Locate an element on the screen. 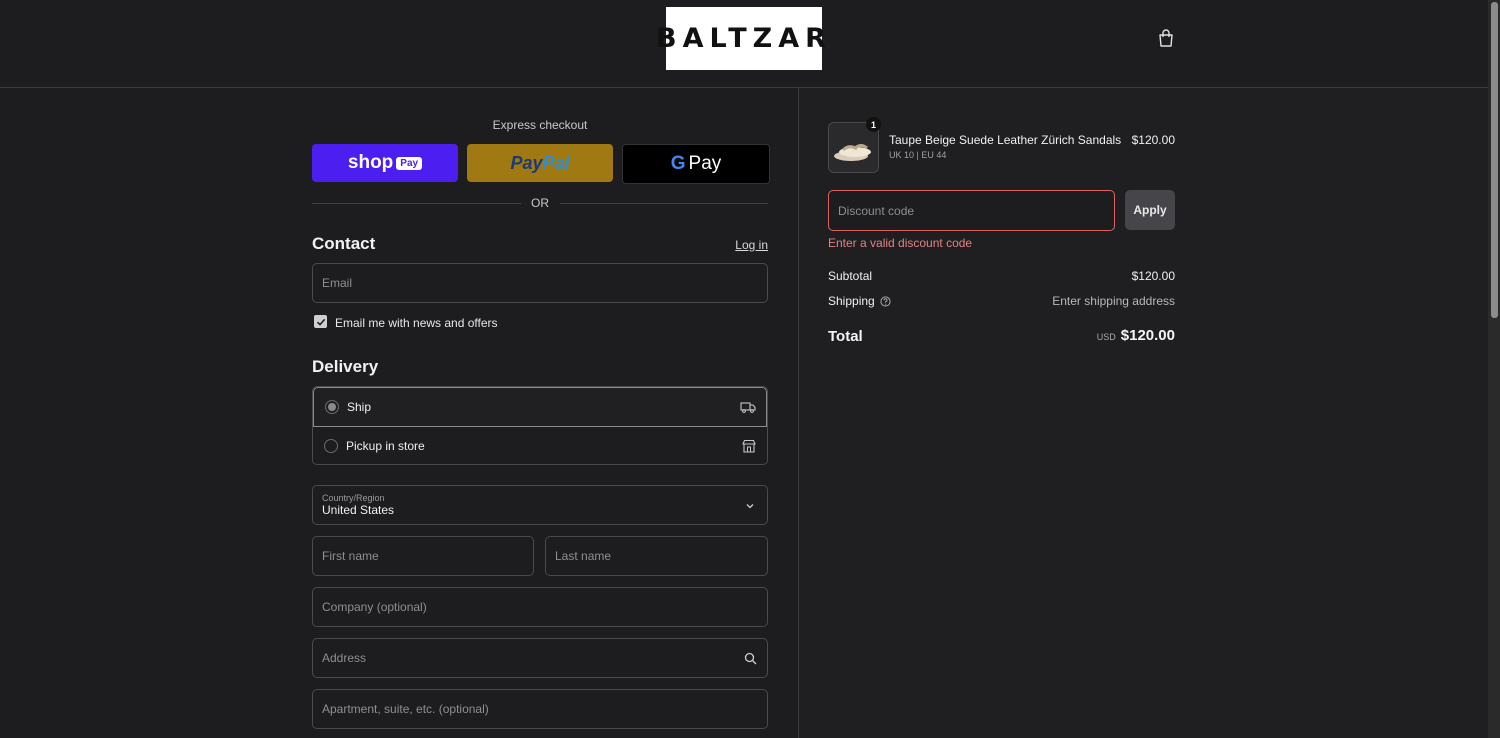  email-placeholder: Email is located at coordinates (337, 283).